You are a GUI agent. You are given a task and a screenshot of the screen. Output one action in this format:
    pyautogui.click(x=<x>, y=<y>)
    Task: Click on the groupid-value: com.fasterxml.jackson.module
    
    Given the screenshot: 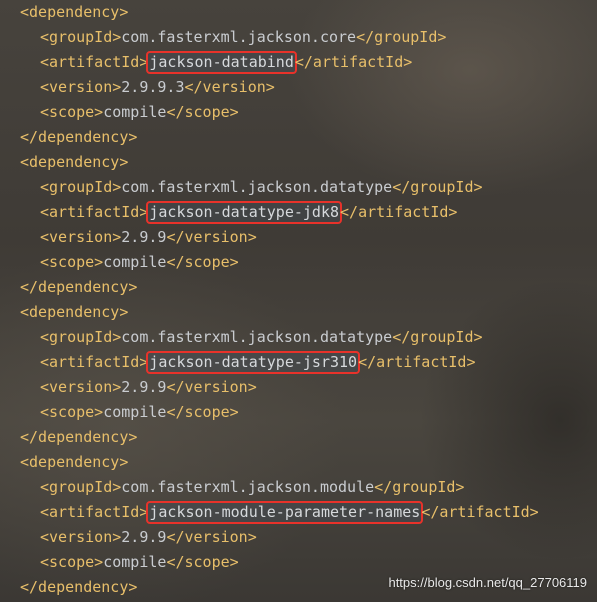 What is the action you would take?
    pyautogui.click(x=248, y=487)
    